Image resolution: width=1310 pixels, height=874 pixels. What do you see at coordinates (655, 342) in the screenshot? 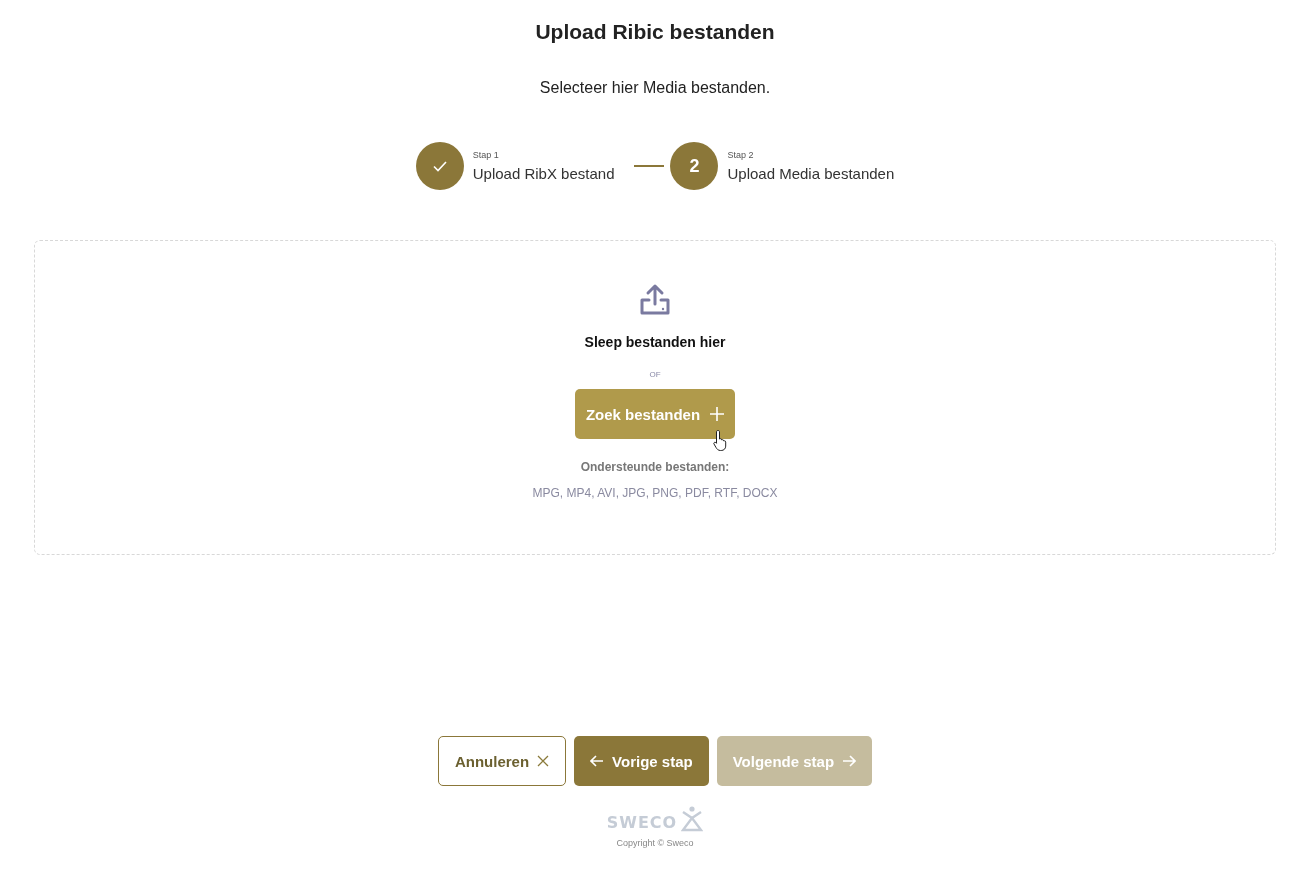
I see `drop-heading: Sleep bestanden hier` at bounding box center [655, 342].